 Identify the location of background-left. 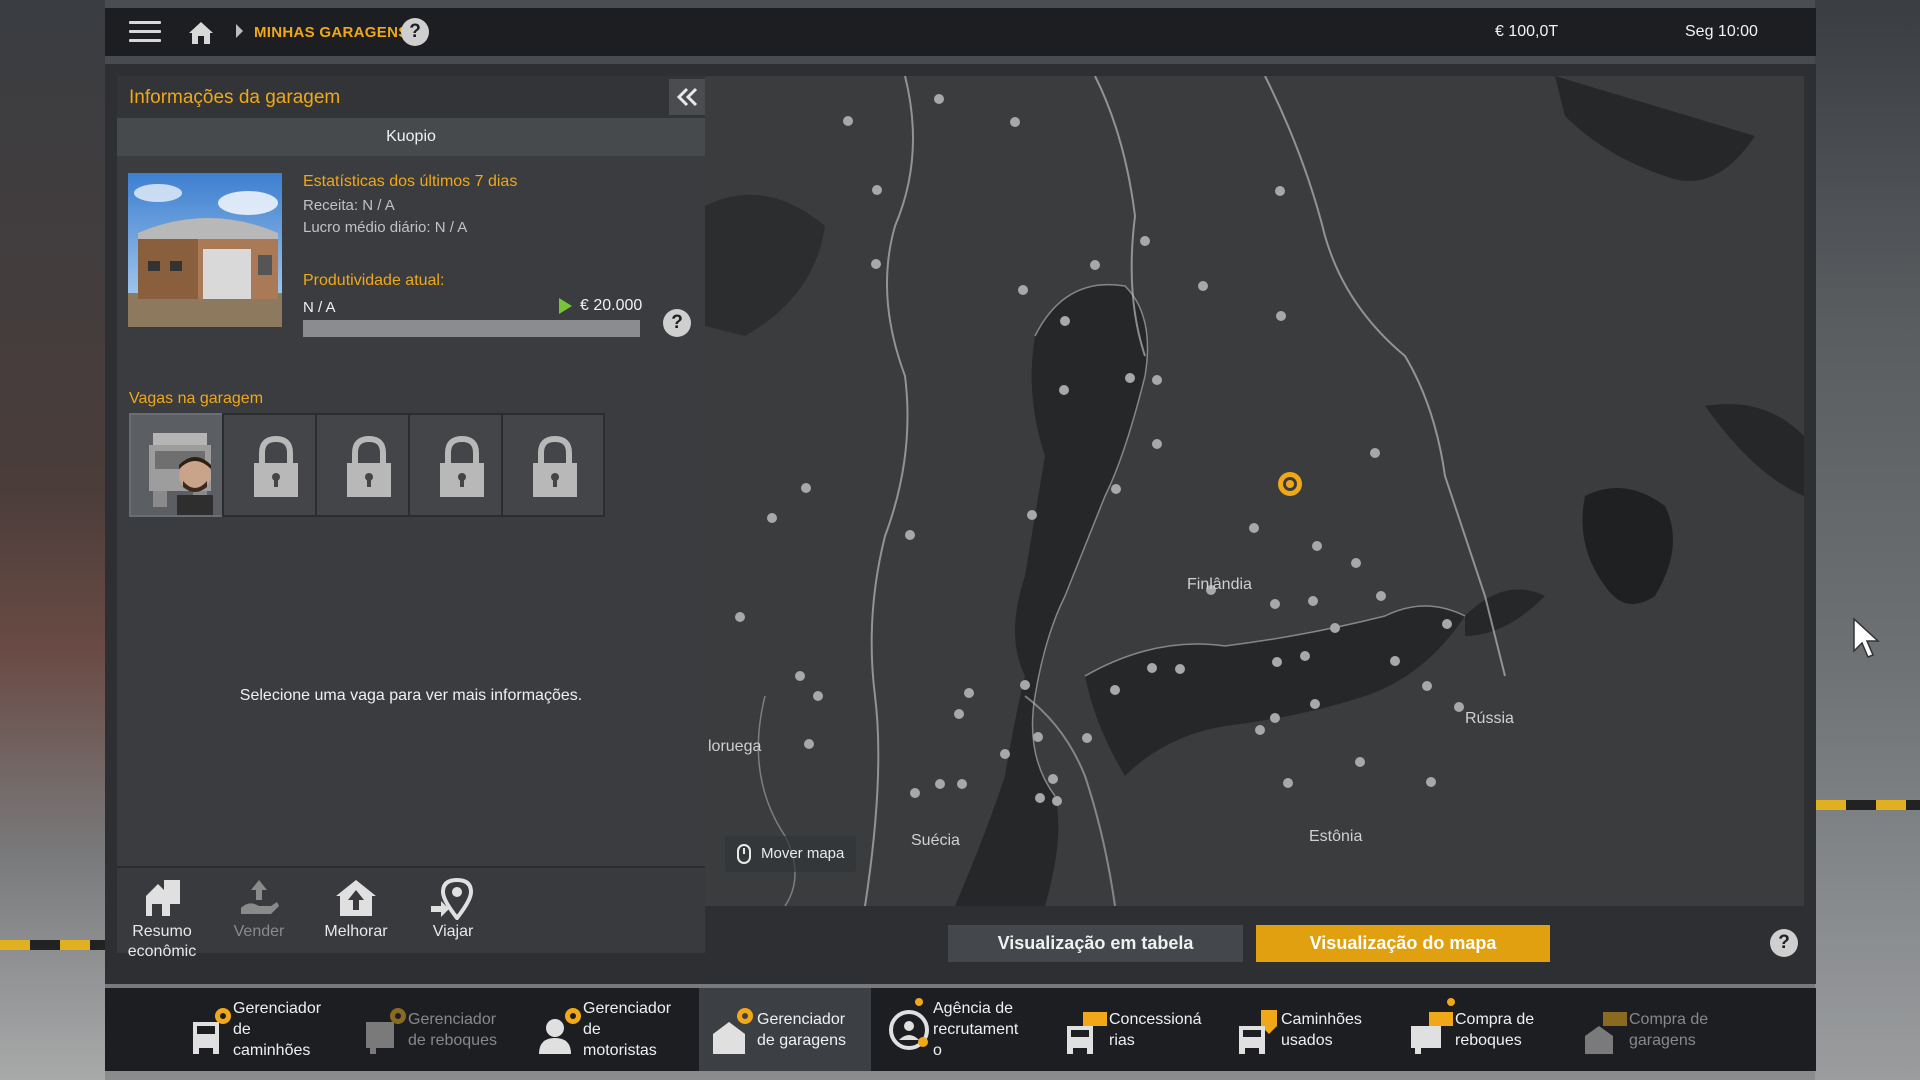
(52, 540).